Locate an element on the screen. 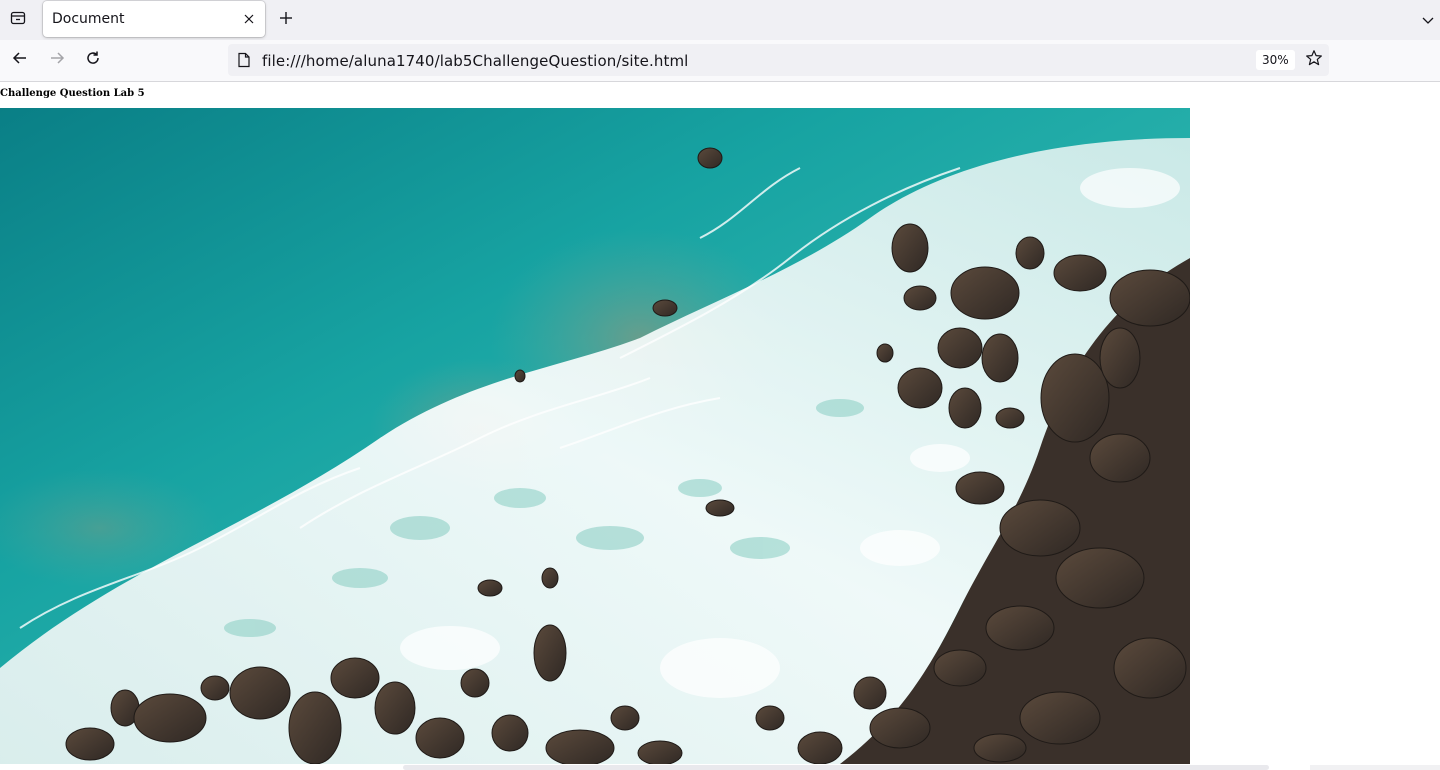 This screenshot has height=770, width=1440. bookmark-button is located at coordinates (1314, 60).